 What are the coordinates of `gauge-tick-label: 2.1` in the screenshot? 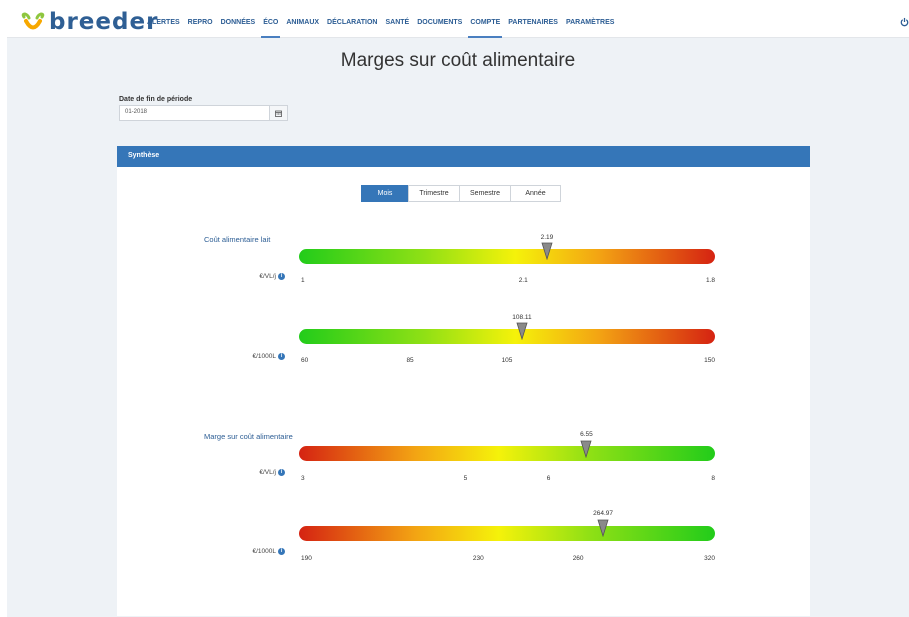 It's located at (523, 280).